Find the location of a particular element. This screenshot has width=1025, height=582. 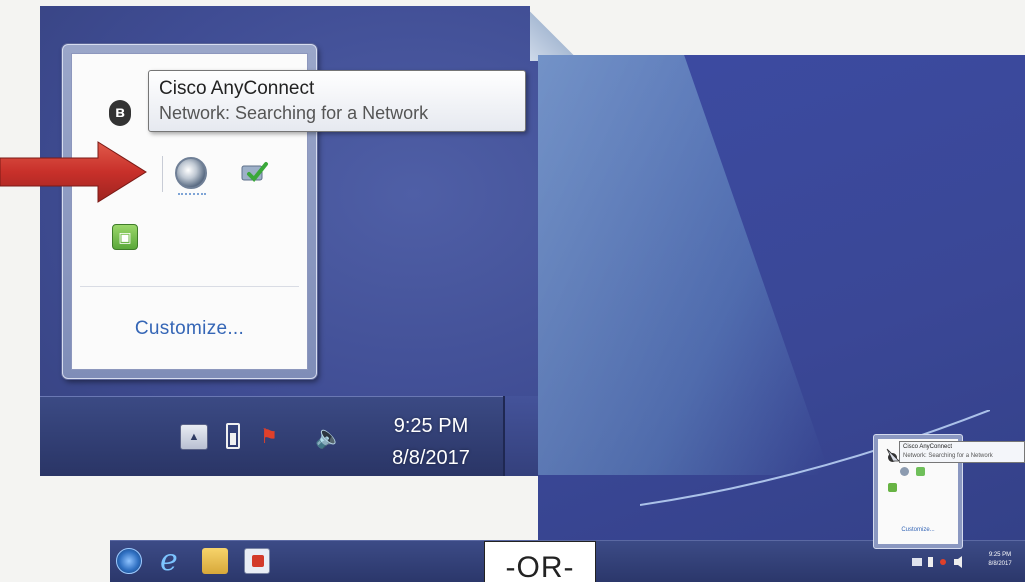

file-explorer-icon is located at coordinates (215, 561).